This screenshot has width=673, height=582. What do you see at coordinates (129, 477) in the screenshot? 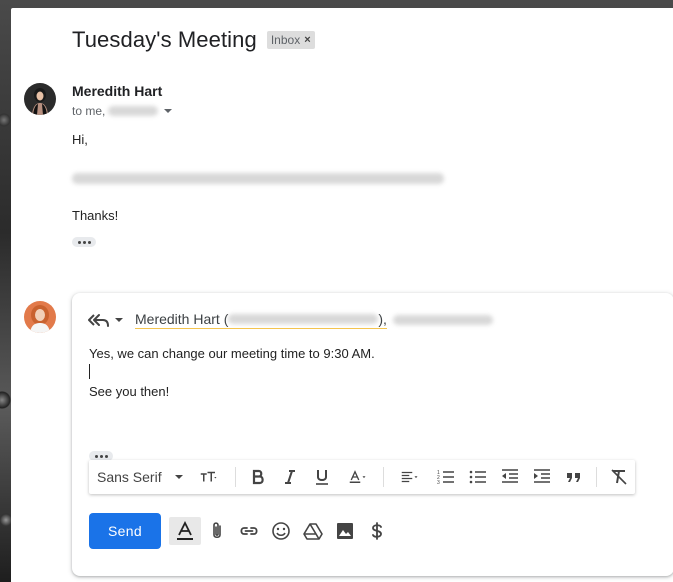
I see `font-family-value: Sans Serif` at bounding box center [129, 477].